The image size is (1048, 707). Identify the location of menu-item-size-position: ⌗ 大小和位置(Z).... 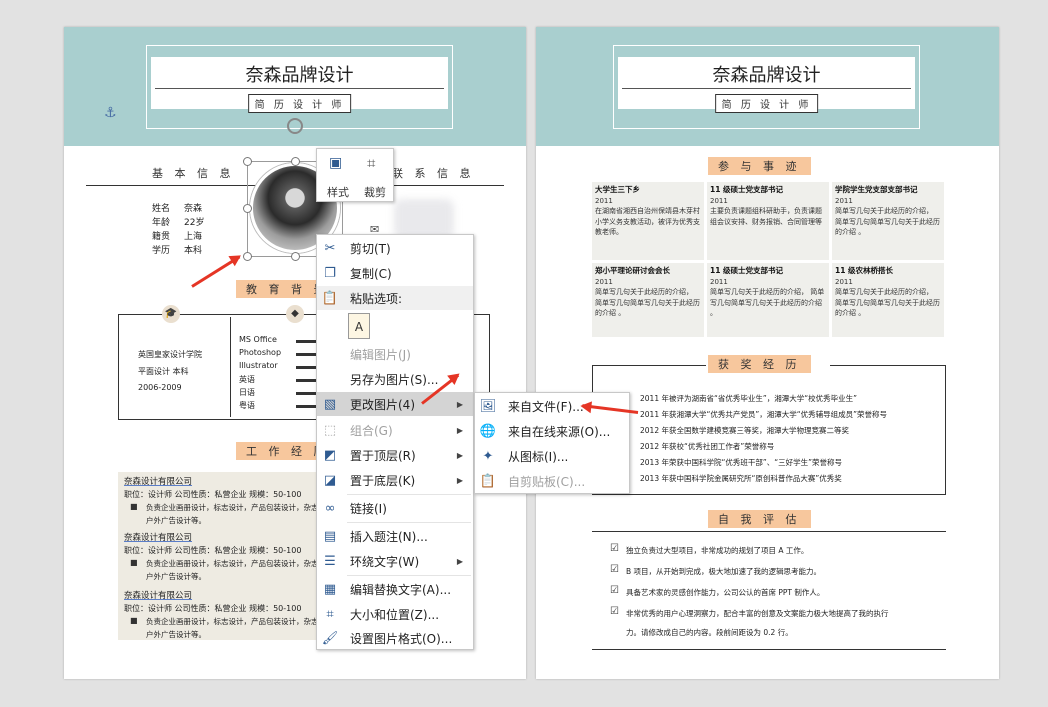
(395, 614).